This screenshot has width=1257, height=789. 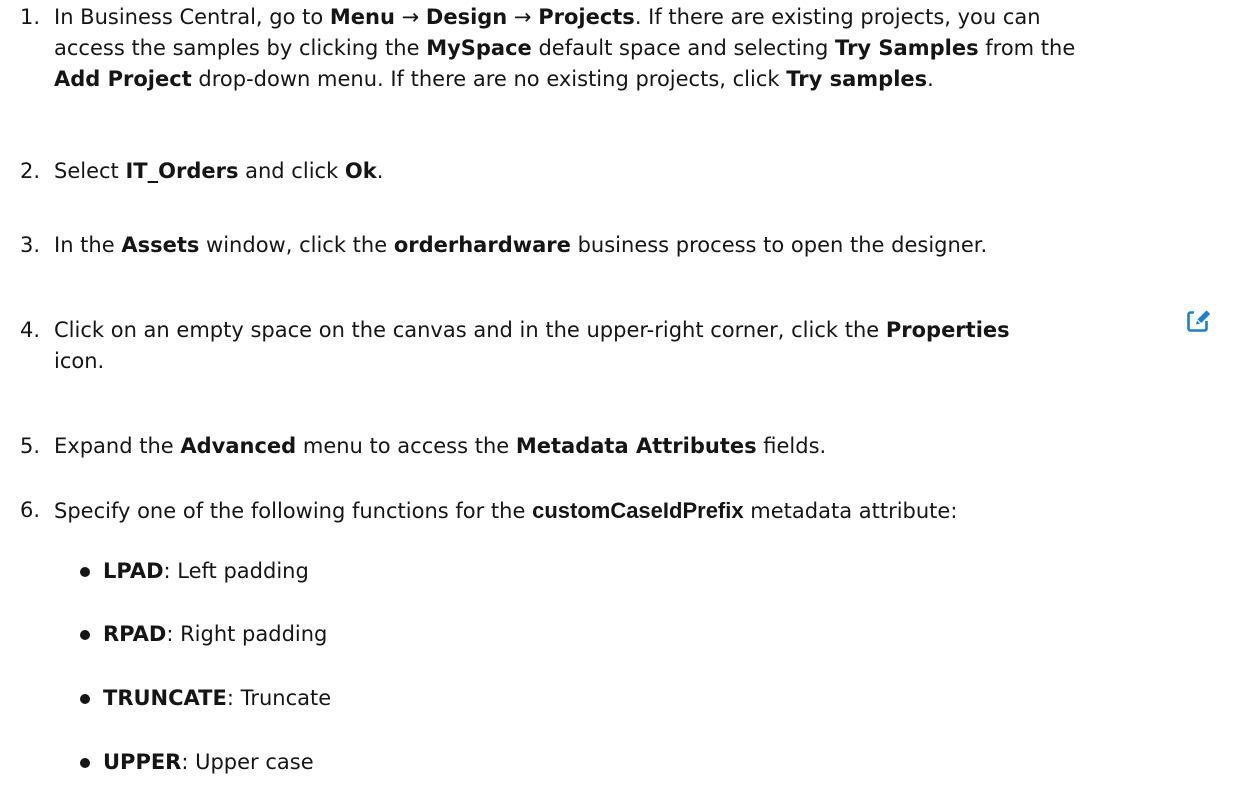 What do you see at coordinates (947, 330) in the screenshot?
I see `properties-term: Properties` at bounding box center [947, 330].